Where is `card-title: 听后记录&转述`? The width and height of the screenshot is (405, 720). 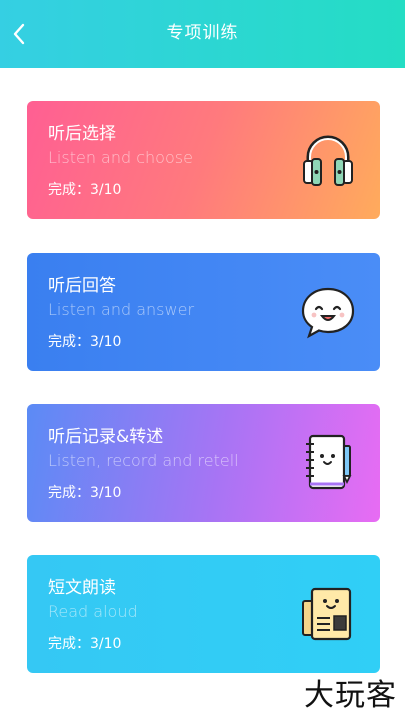
card-title: 听后记录&转述 is located at coordinates (106, 437).